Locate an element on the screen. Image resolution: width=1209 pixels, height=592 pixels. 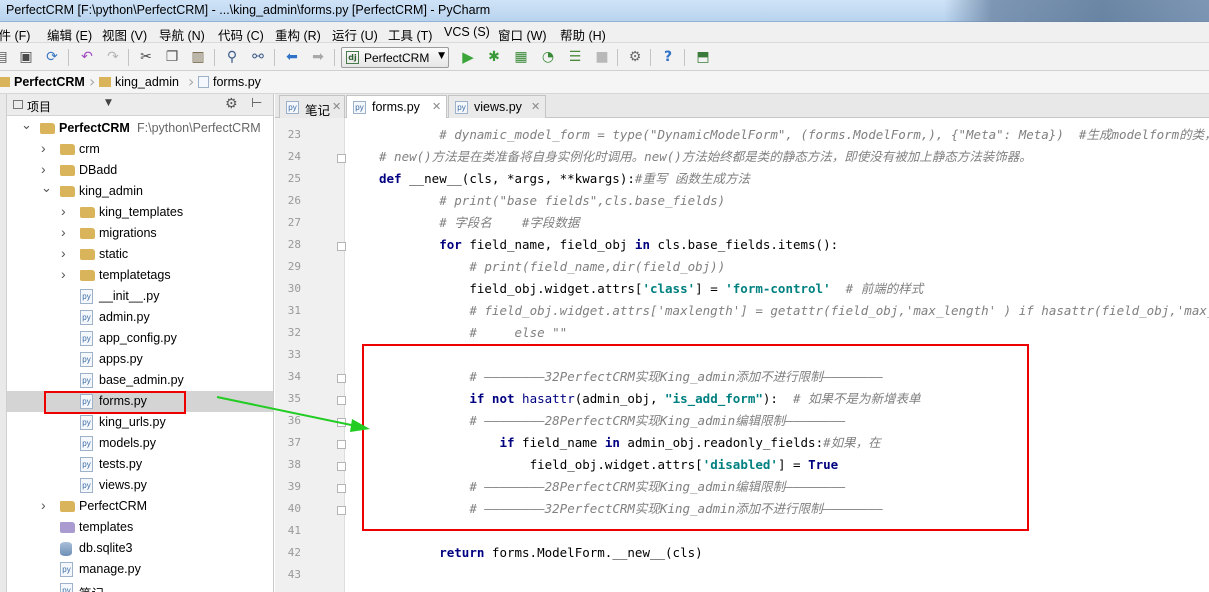
tree-item-label: admin.py is located at coordinates (124, 317).